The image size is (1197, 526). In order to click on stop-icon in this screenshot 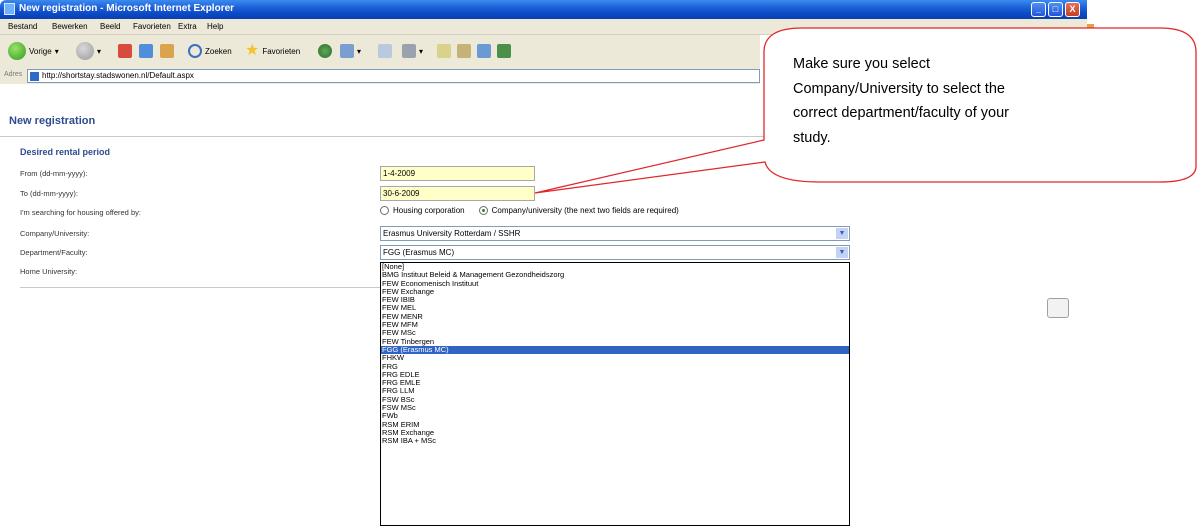, I will do `click(125, 51)`.